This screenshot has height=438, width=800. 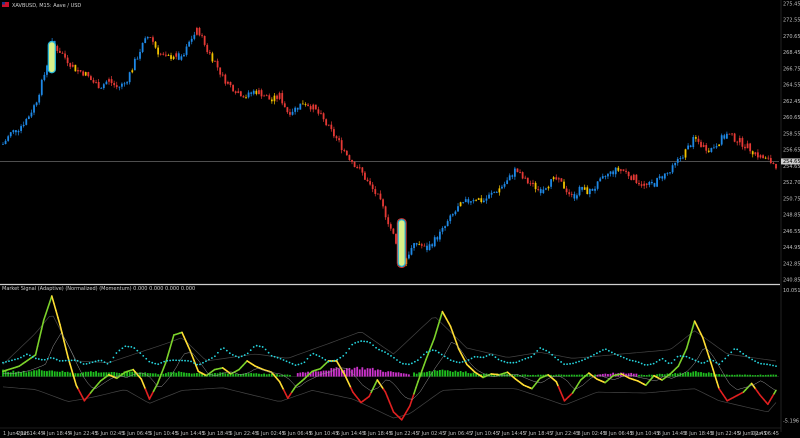 What do you see at coordinates (56, 434) in the screenshot?
I see `time-tick-label: 4 Jun 18:45` at bounding box center [56, 434].